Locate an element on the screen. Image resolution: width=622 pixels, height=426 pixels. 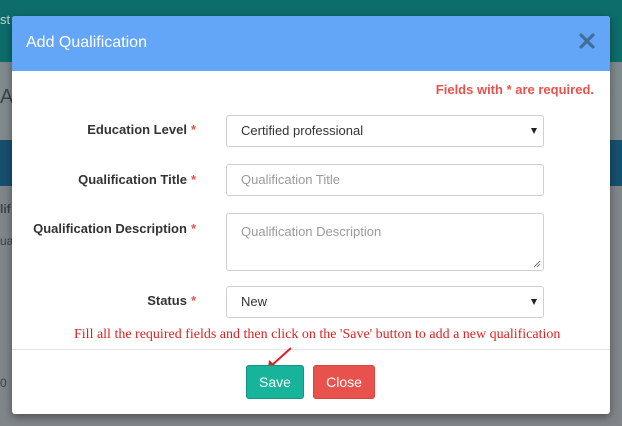
status-label-text: Status is located at coordinates (167, 300).